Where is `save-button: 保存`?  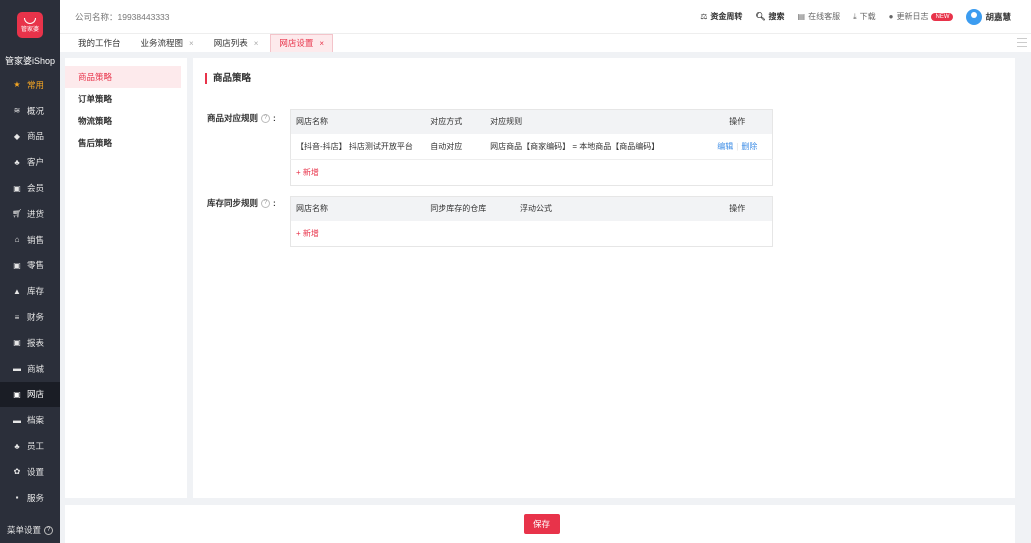 save-button: 保存 is located at coordinates (541, 524).